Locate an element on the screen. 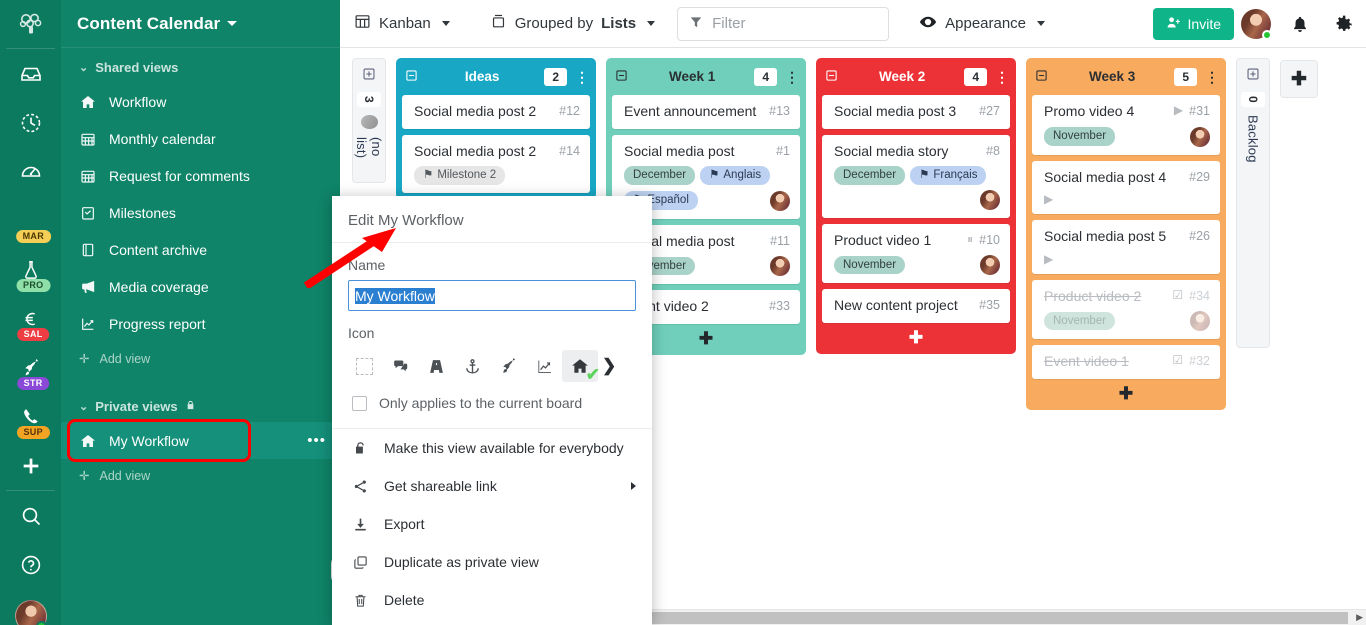  search-input is located at coordinates (787, 23).